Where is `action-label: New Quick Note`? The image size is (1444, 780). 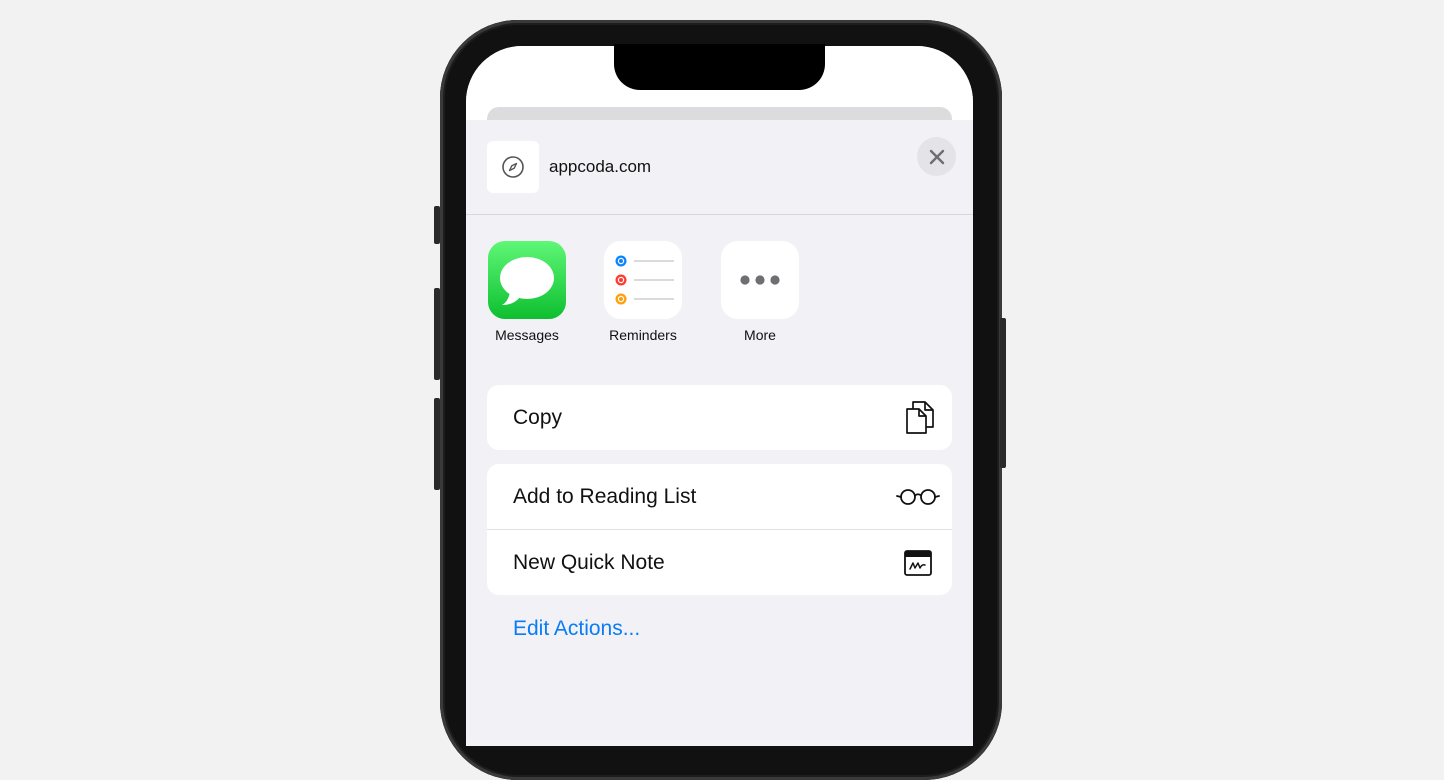 action-label: New Quick Note is located at coordinates (589, 562).